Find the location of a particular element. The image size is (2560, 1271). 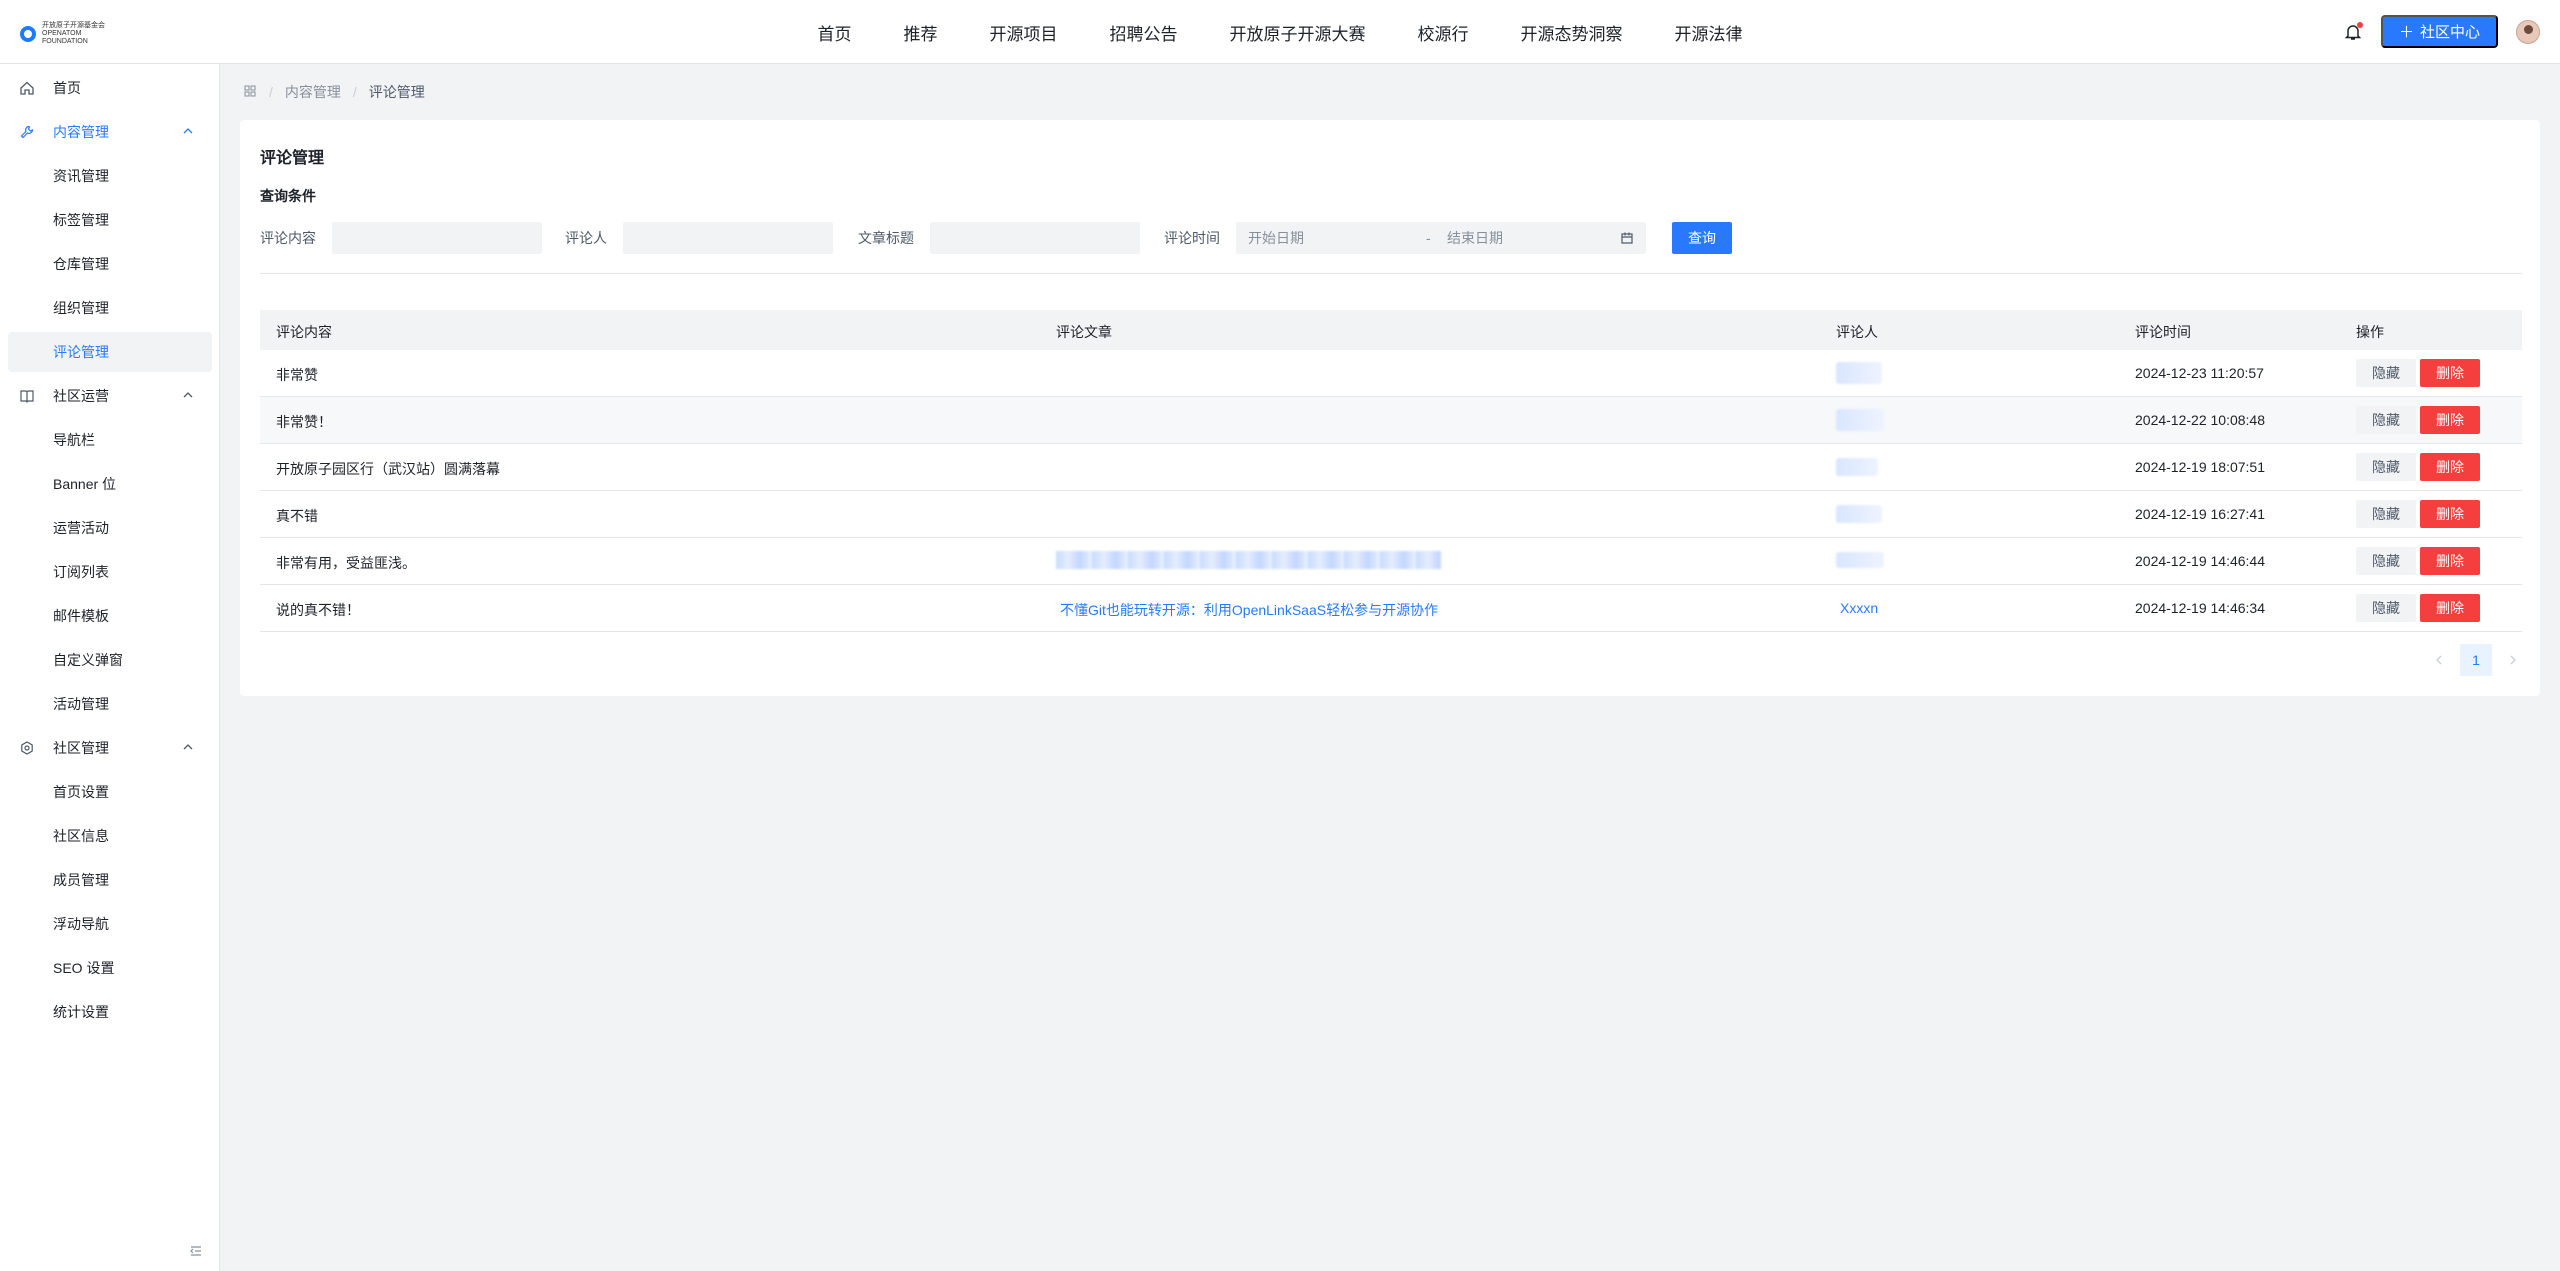

sidebar-item-comments: 评论管理 is located at coordinates (110, 352).